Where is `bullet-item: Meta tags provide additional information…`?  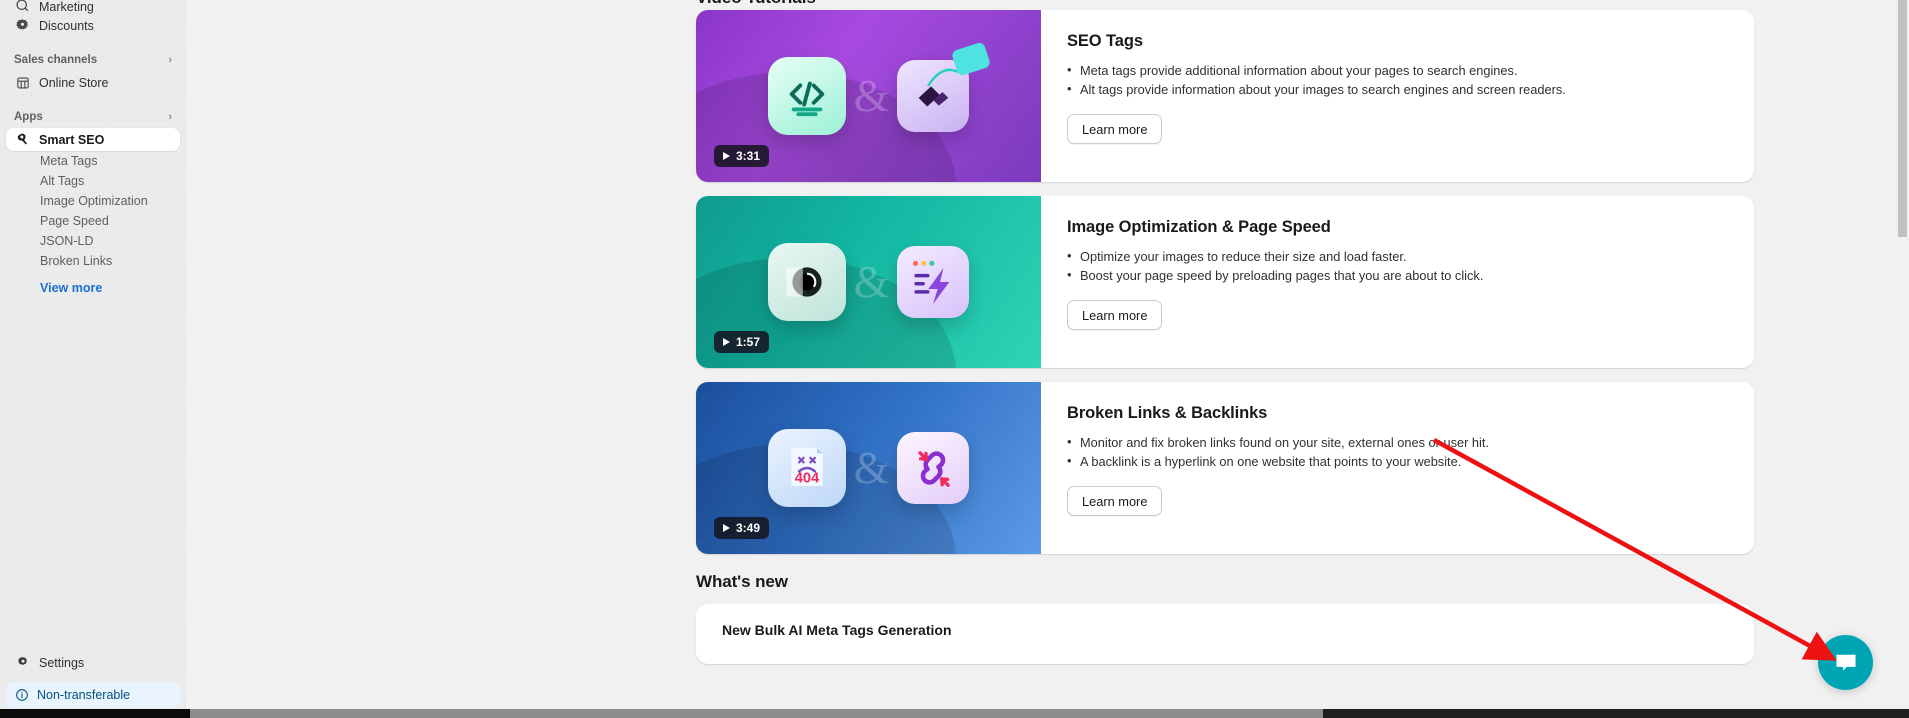
bullet-item: Meta tags provide additional information… is located at coordinates (1397, 70).